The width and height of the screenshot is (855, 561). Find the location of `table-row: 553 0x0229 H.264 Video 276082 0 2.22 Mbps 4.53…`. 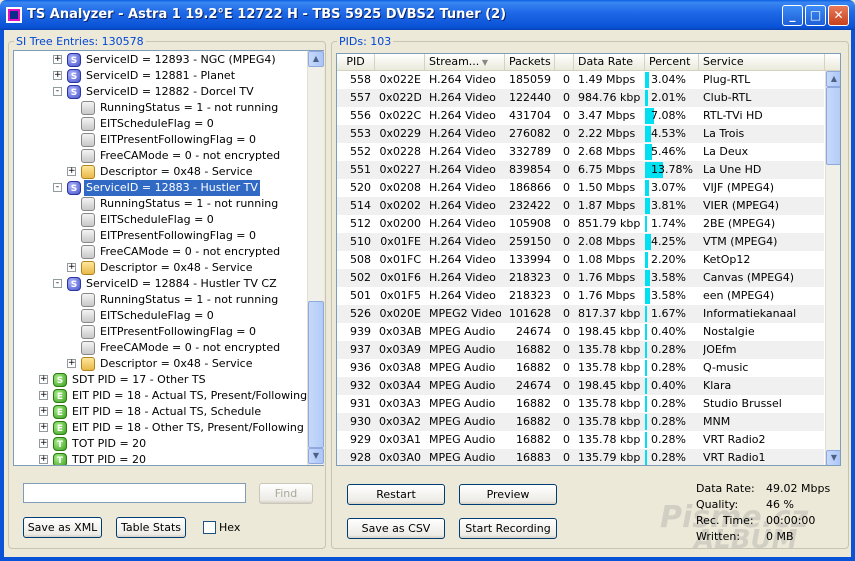

table-row: 553 0x0229 H.264 Video 276082 0 2.22 Mbps 4.53… is located at coordinates (580, 134).